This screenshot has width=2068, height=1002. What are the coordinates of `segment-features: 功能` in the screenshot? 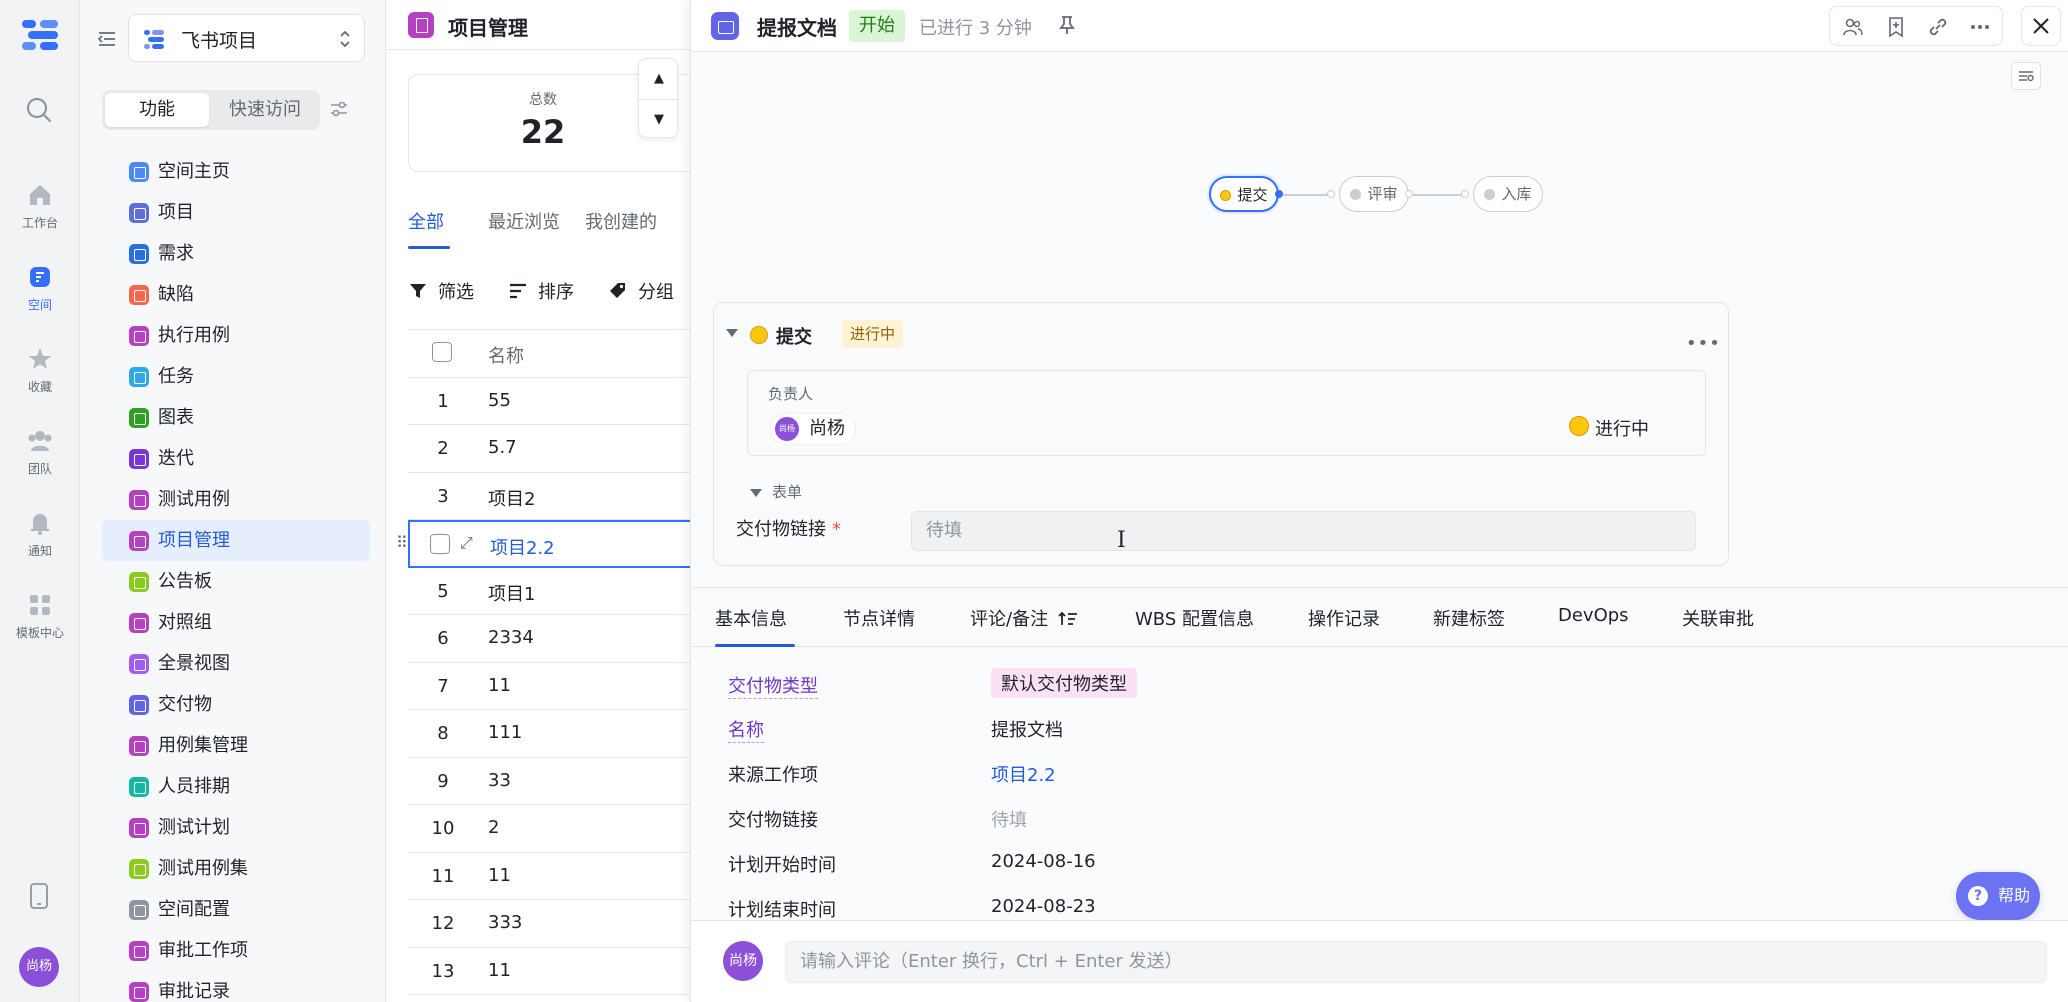 It's located at (157, 110).